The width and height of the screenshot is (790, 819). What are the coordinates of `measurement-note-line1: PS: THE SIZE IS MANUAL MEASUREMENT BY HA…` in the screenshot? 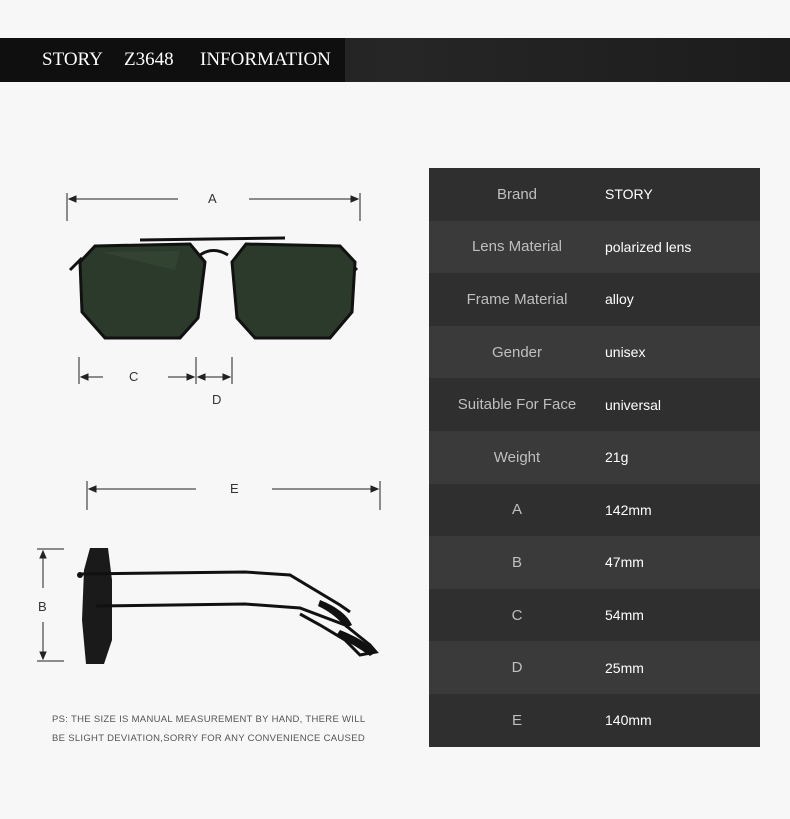 It's located at (209, 719).